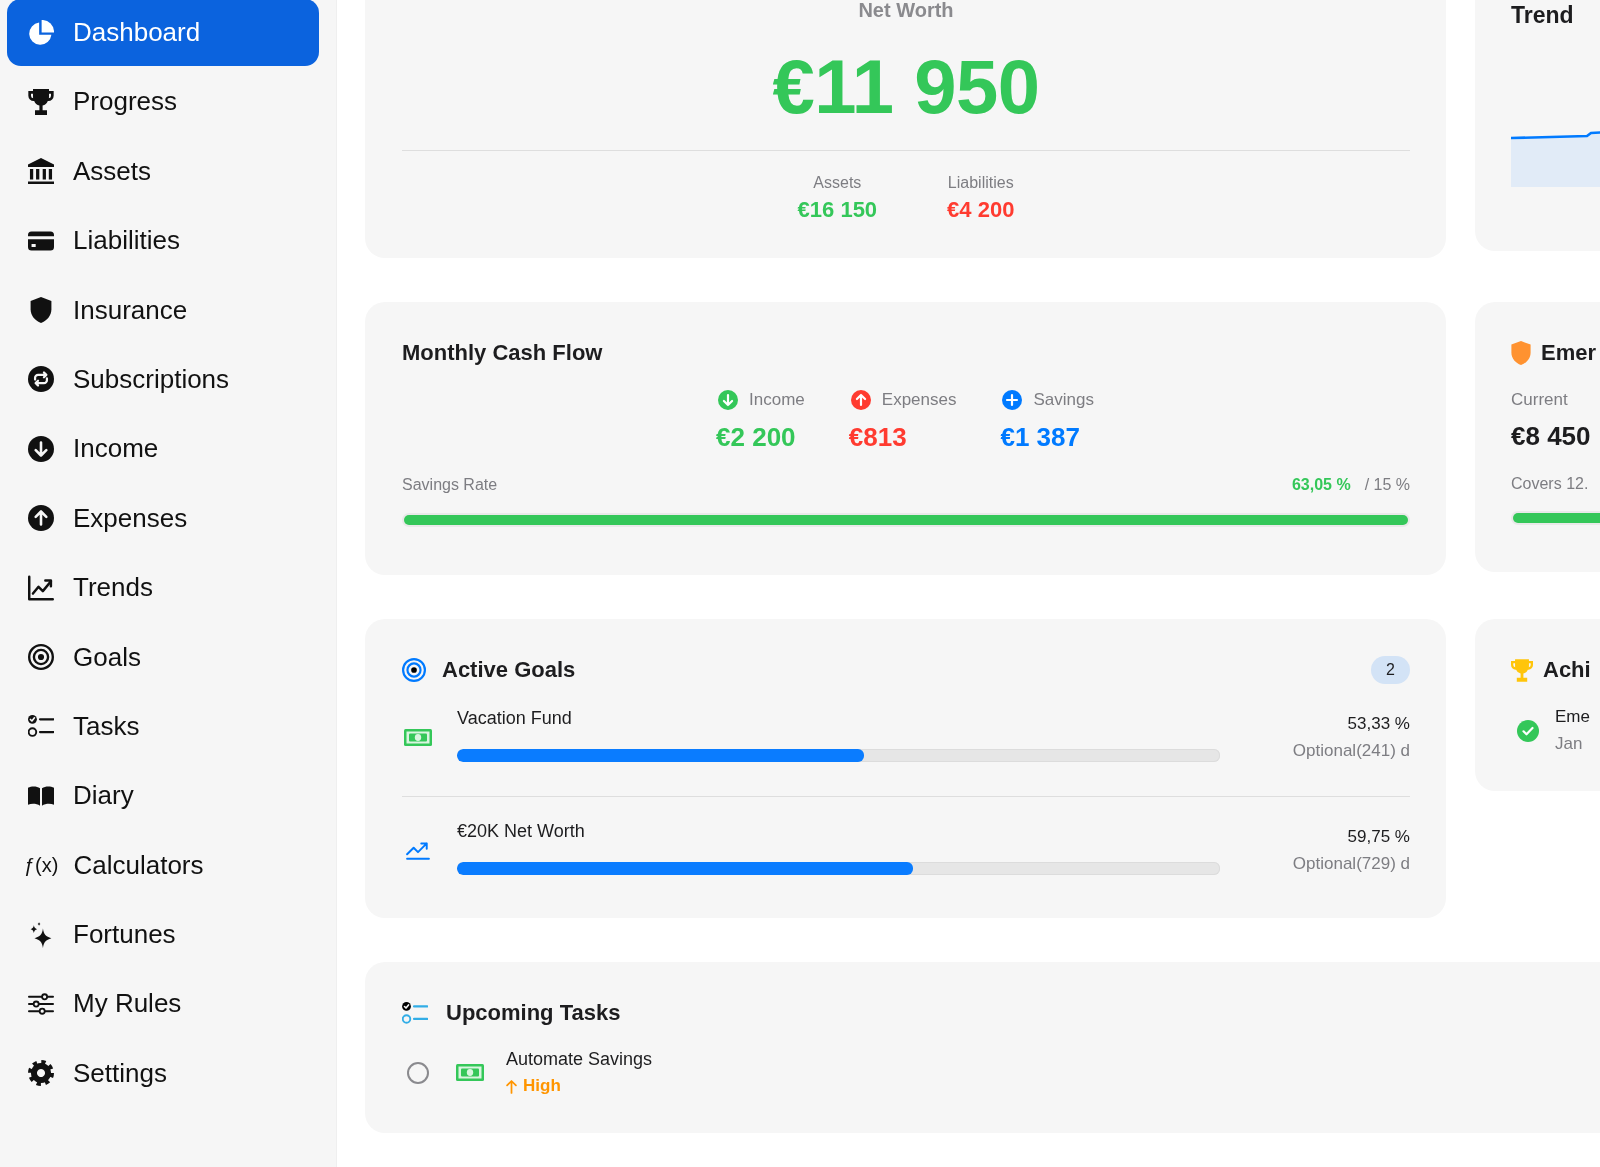 The height and width of the screenshot is (1167, 1600). I want to click on summary-label: Liabilities, so click(980, 183).